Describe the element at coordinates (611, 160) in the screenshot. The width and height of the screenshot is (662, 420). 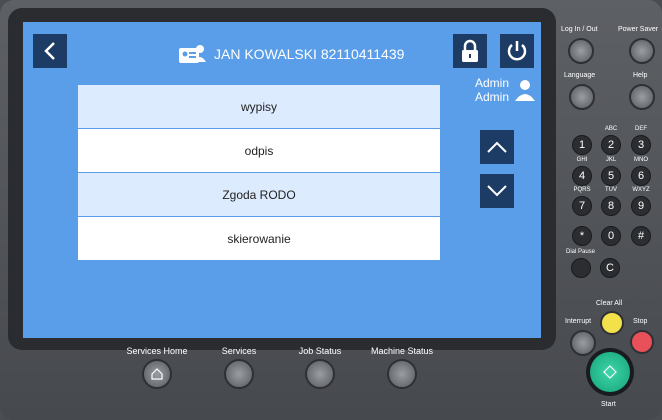
I see `keypad-letters-label: JKL` at that location.